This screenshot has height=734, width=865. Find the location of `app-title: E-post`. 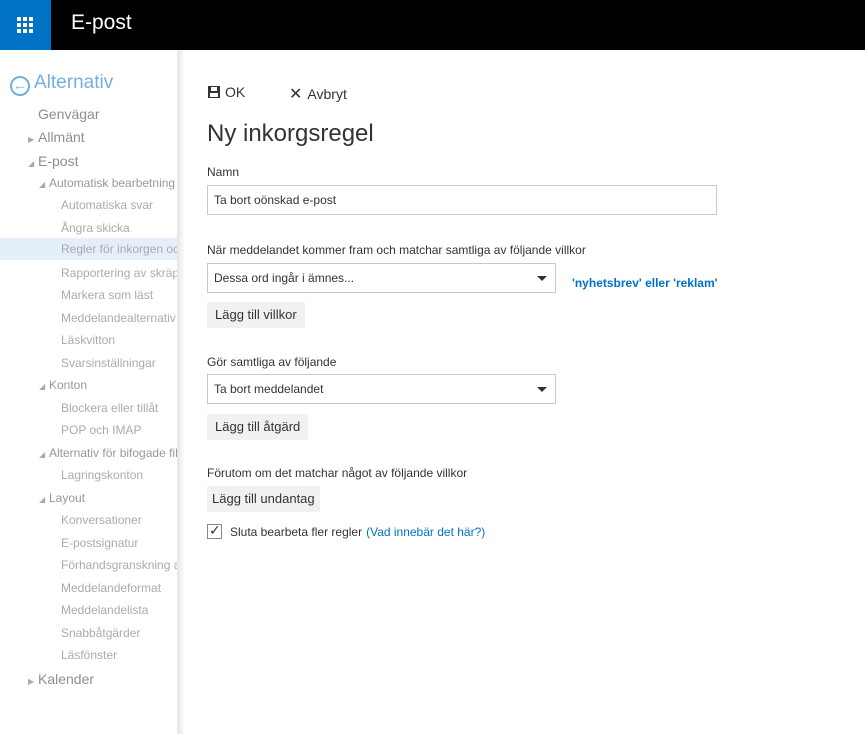

app-title: E-post is located at coordinates (101, 22).